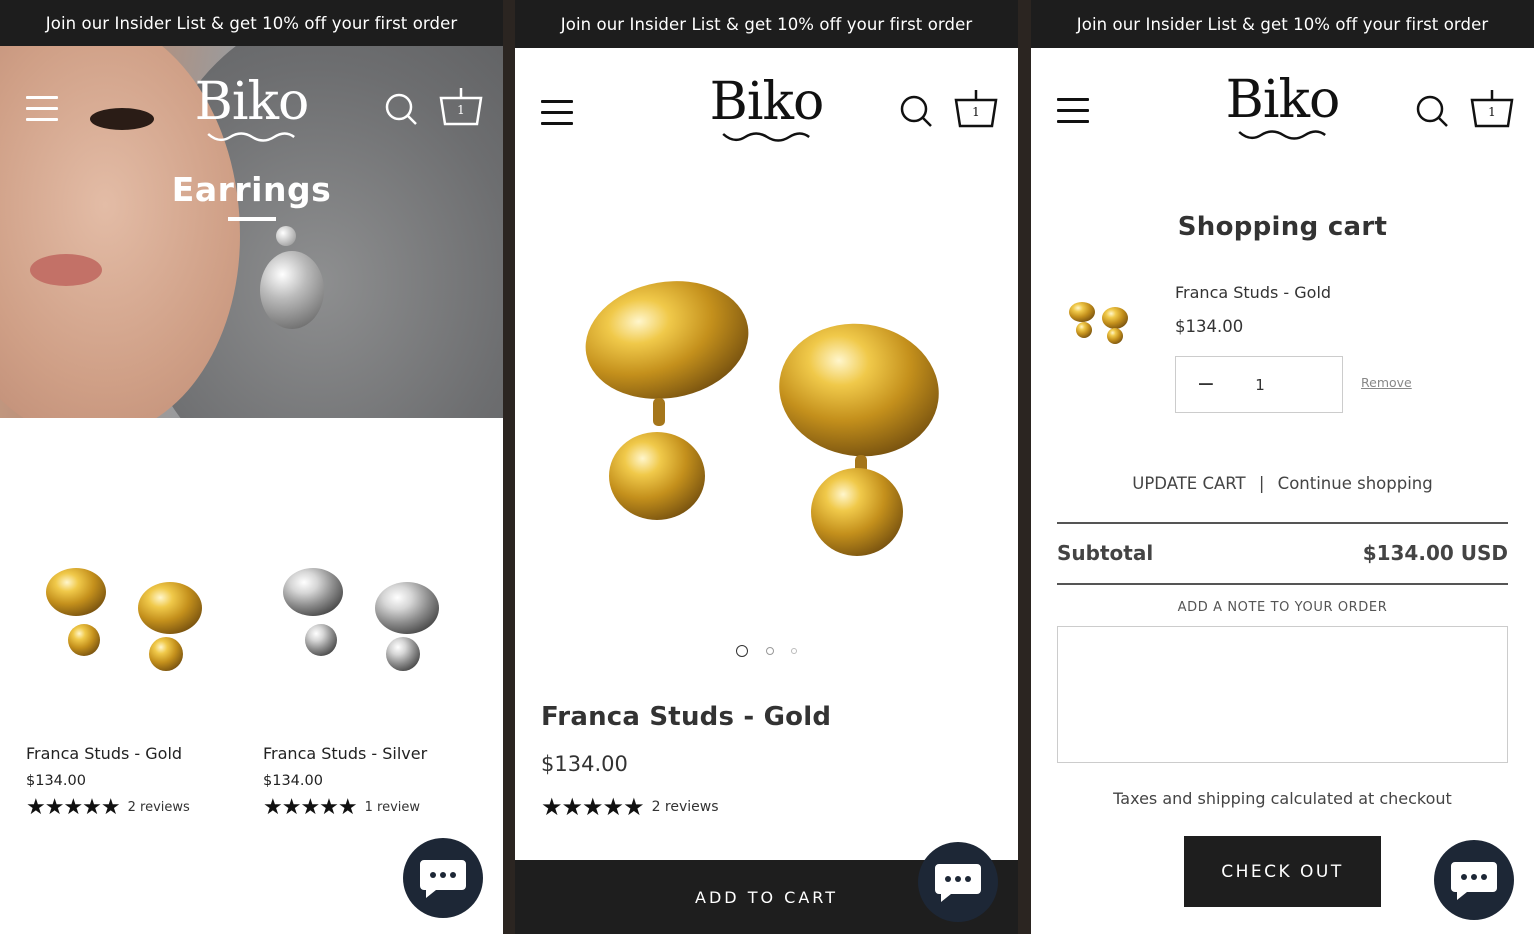  I want to click on cart-actions: UPDATE CART | Continue shopping, so click(1282, 483).